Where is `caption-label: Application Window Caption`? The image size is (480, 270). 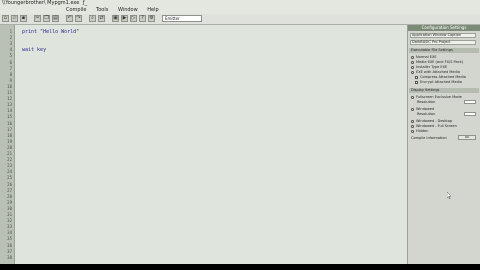 caption-label: Application Window Caption is located at coordinates (443, 35).